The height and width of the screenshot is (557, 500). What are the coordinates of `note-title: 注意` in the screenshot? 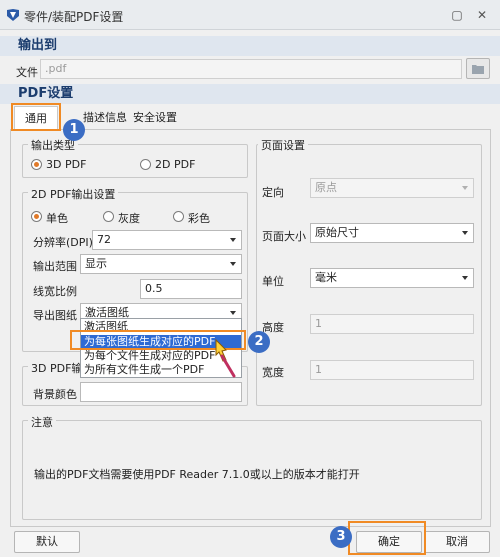 It's located at (42, 422).